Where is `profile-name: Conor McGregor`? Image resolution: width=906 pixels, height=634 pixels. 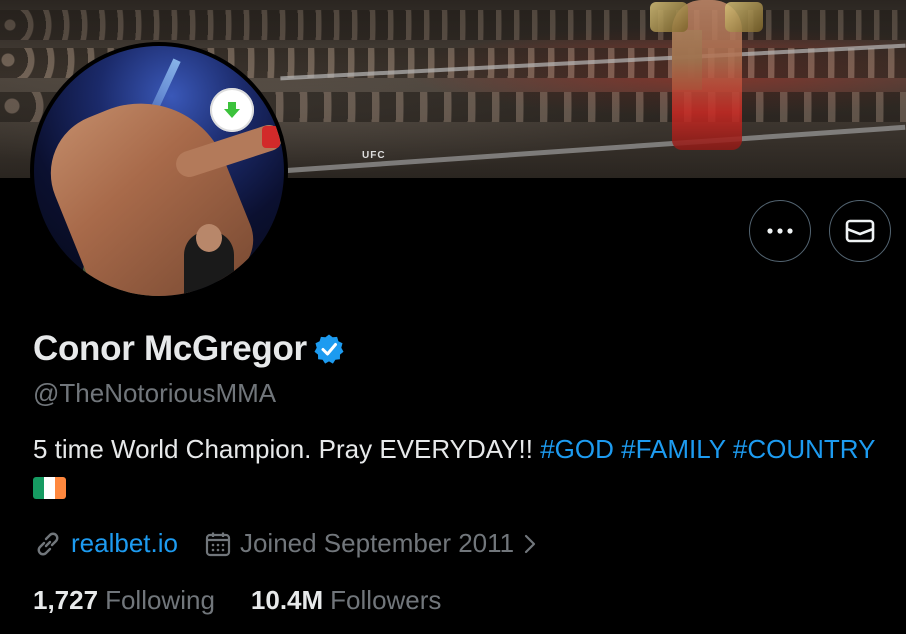 profile-name: Conor McGregor is located at coordinates (170, 348).